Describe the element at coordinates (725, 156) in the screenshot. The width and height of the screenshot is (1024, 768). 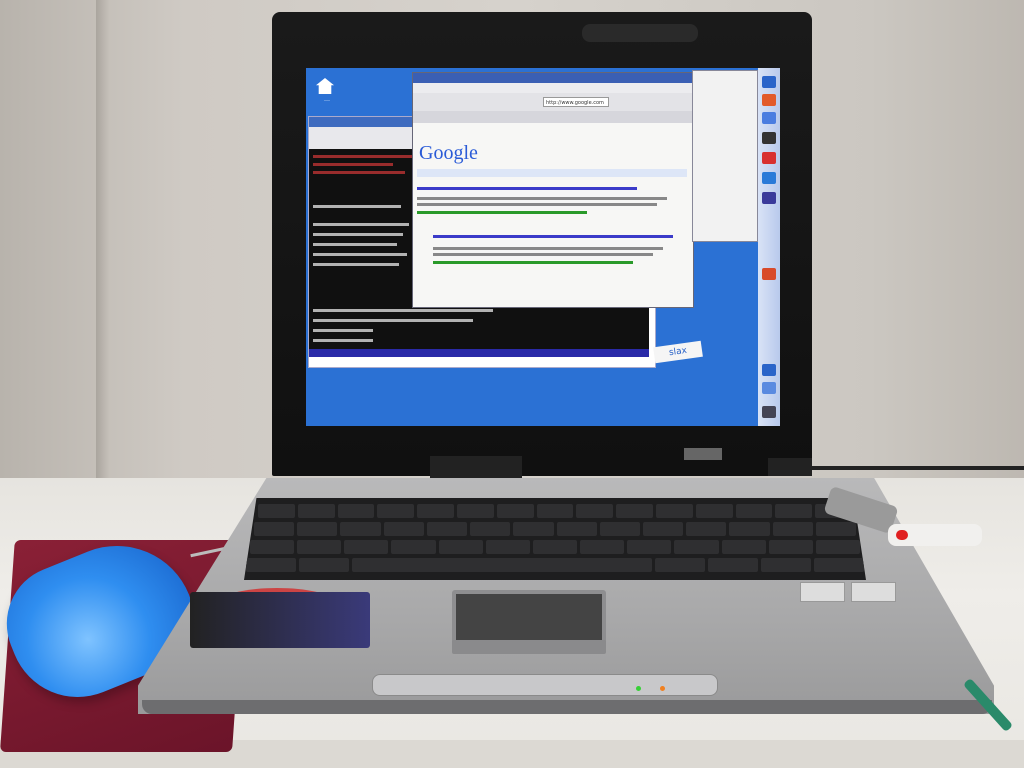
I see `side-panel-window` at that location.